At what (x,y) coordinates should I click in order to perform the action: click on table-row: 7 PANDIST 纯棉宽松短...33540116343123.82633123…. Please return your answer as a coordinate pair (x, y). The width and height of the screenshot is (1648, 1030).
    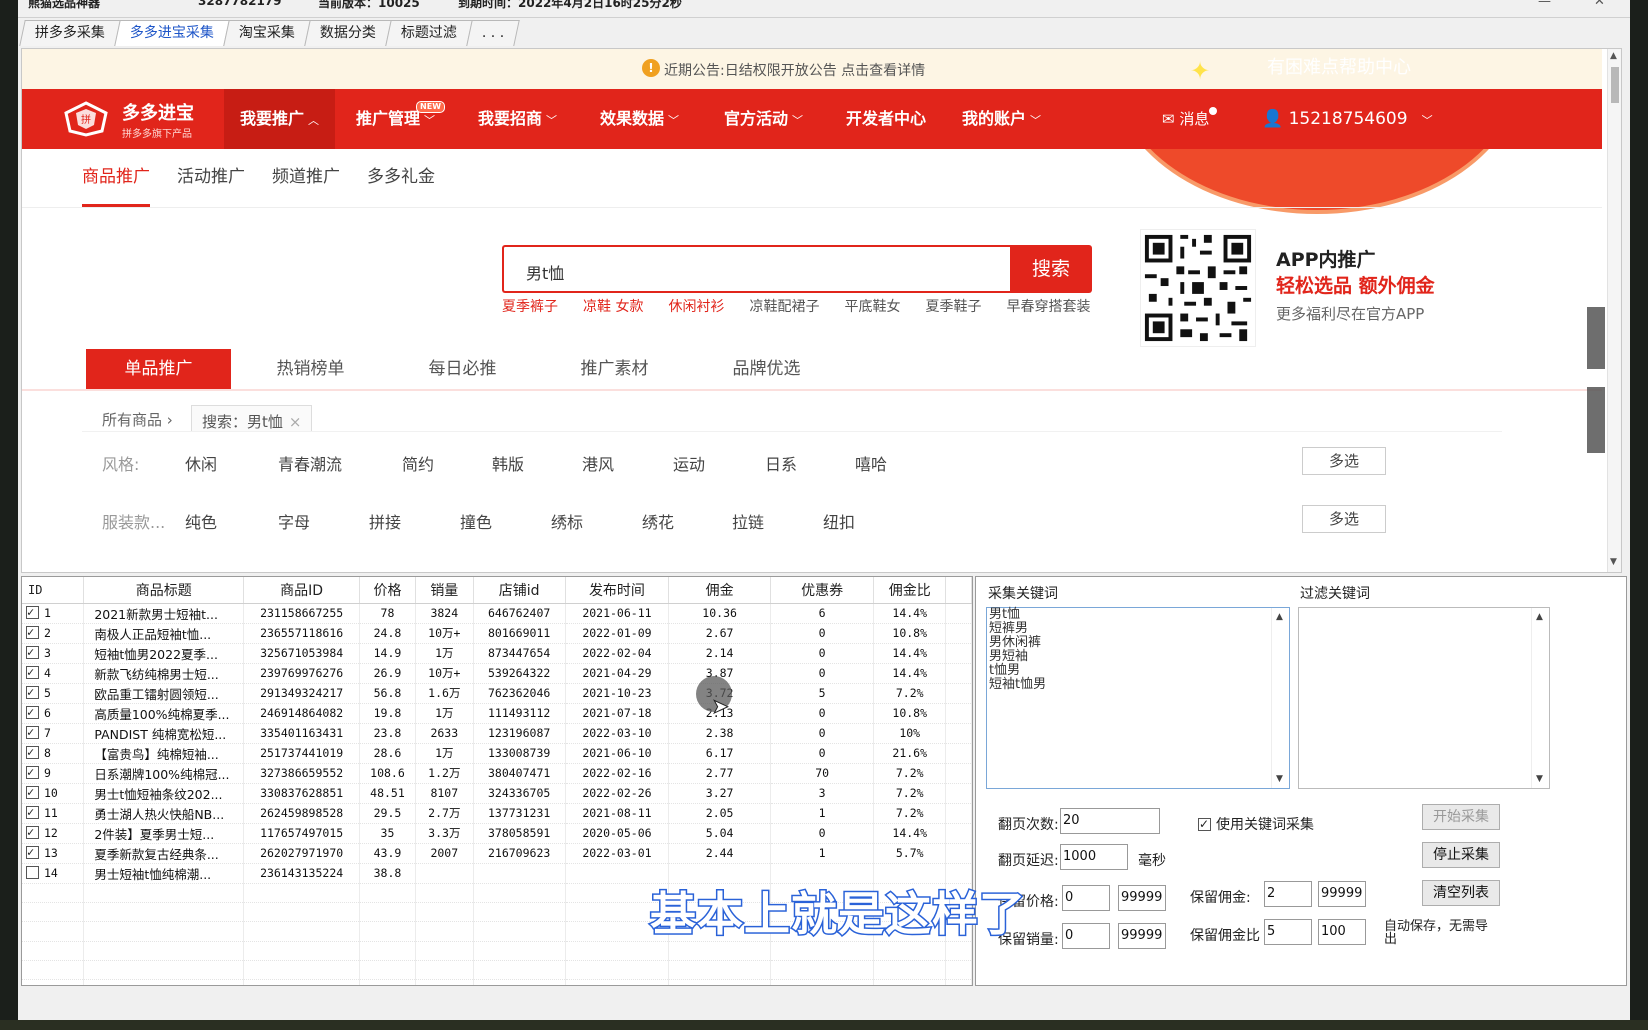
    Looking at the image, I should click on (497, 733).